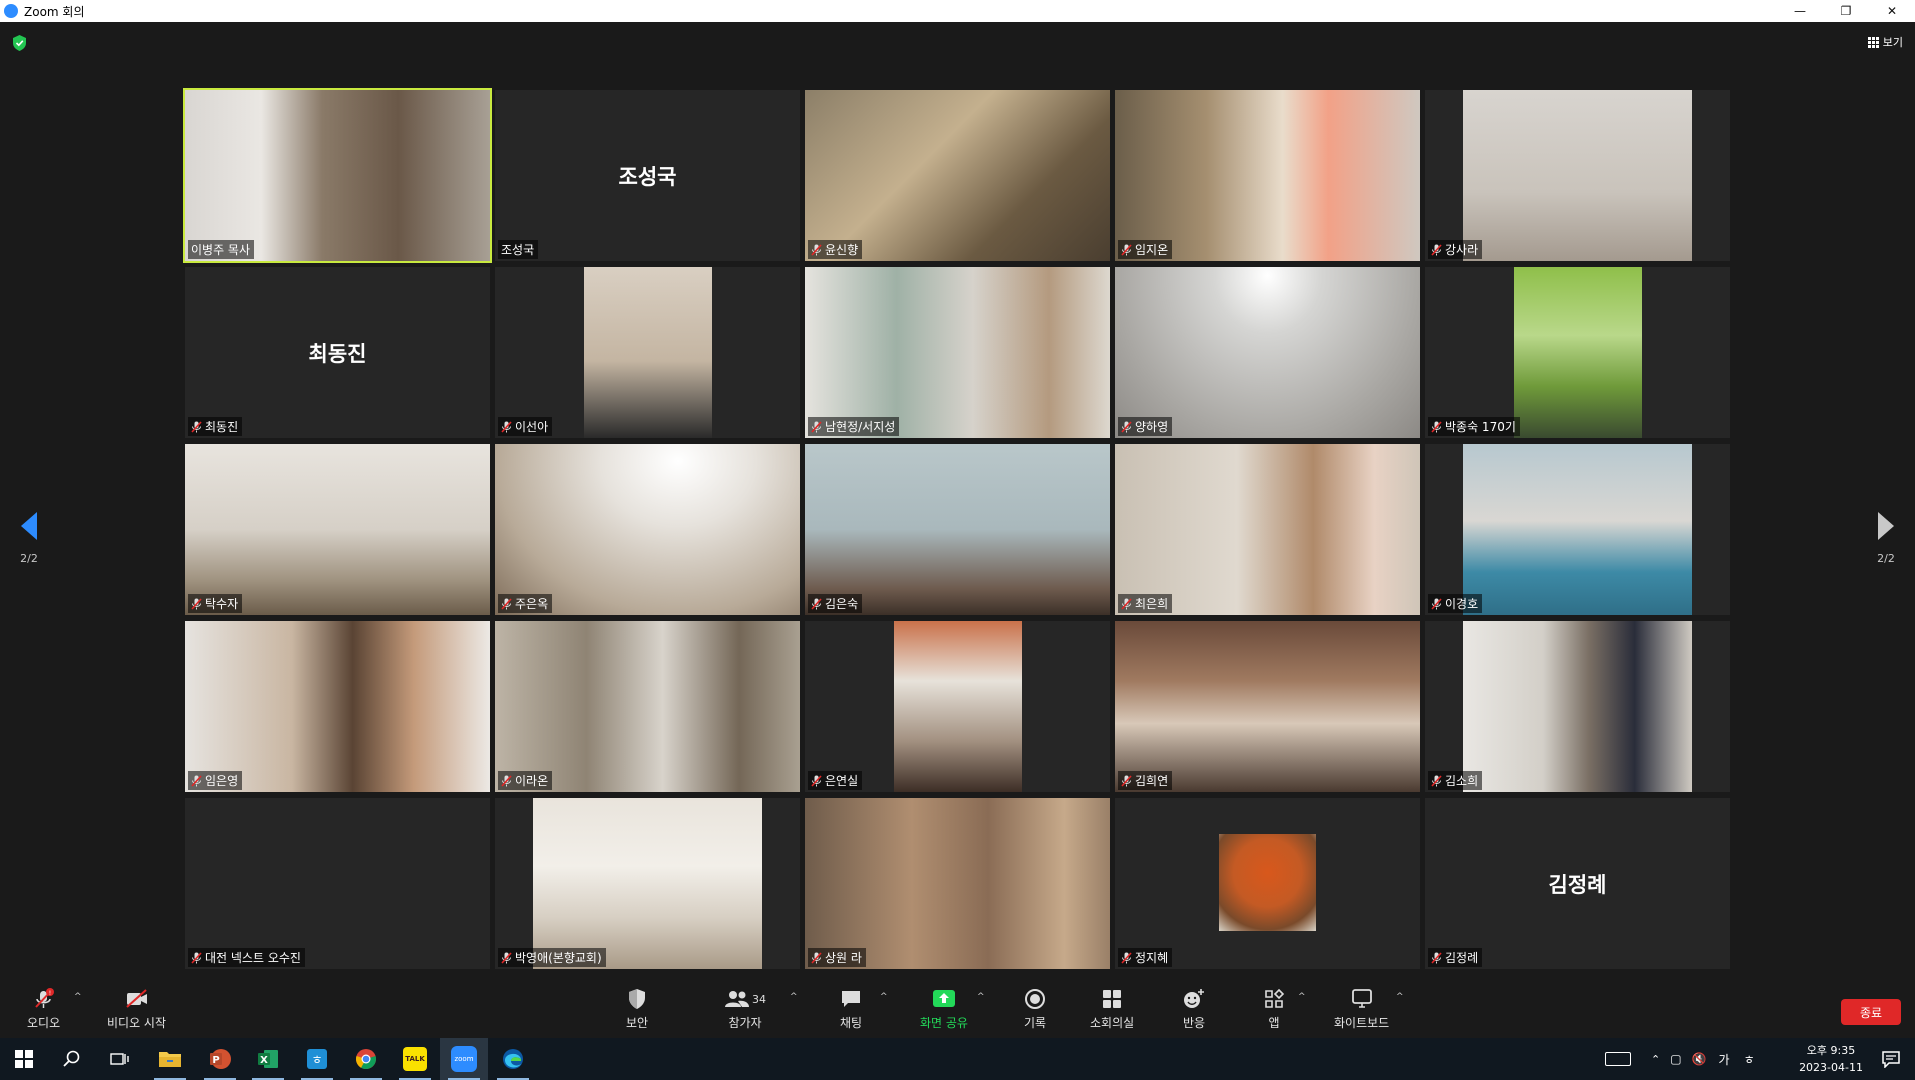 The width and height of the screenshot is (1915, 1080). I want to click on participant-display-name: 조성국, so click(647, 176).